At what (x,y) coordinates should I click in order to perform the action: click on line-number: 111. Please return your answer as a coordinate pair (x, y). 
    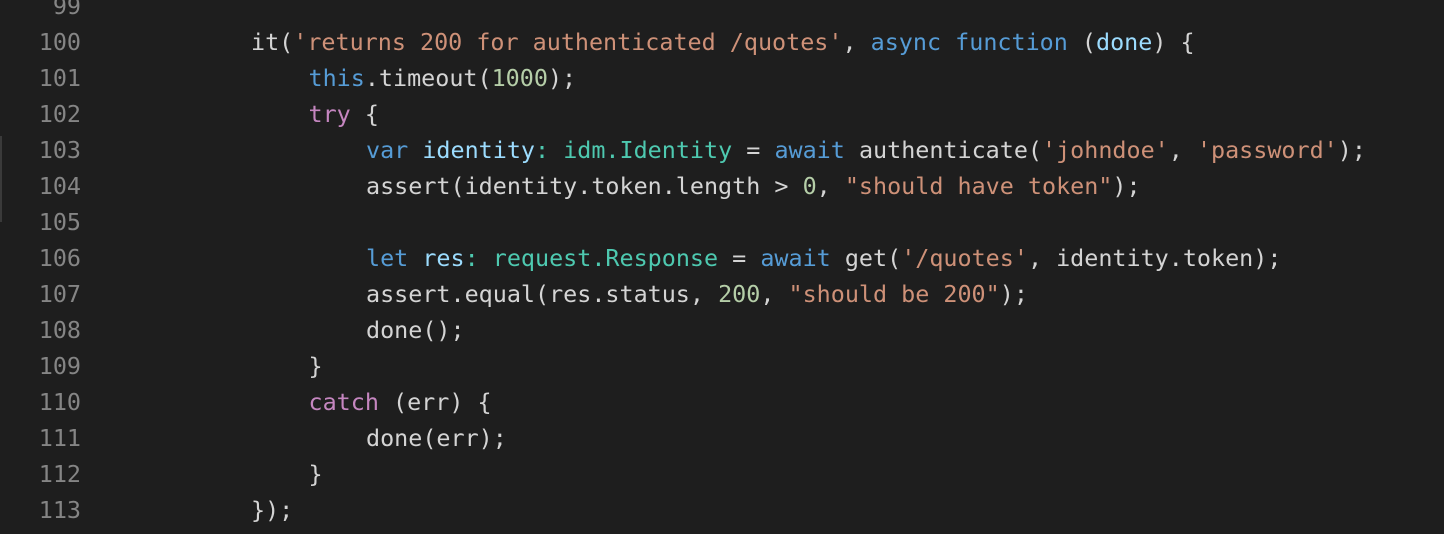
    Looking at the image, I should click on (59, 438).